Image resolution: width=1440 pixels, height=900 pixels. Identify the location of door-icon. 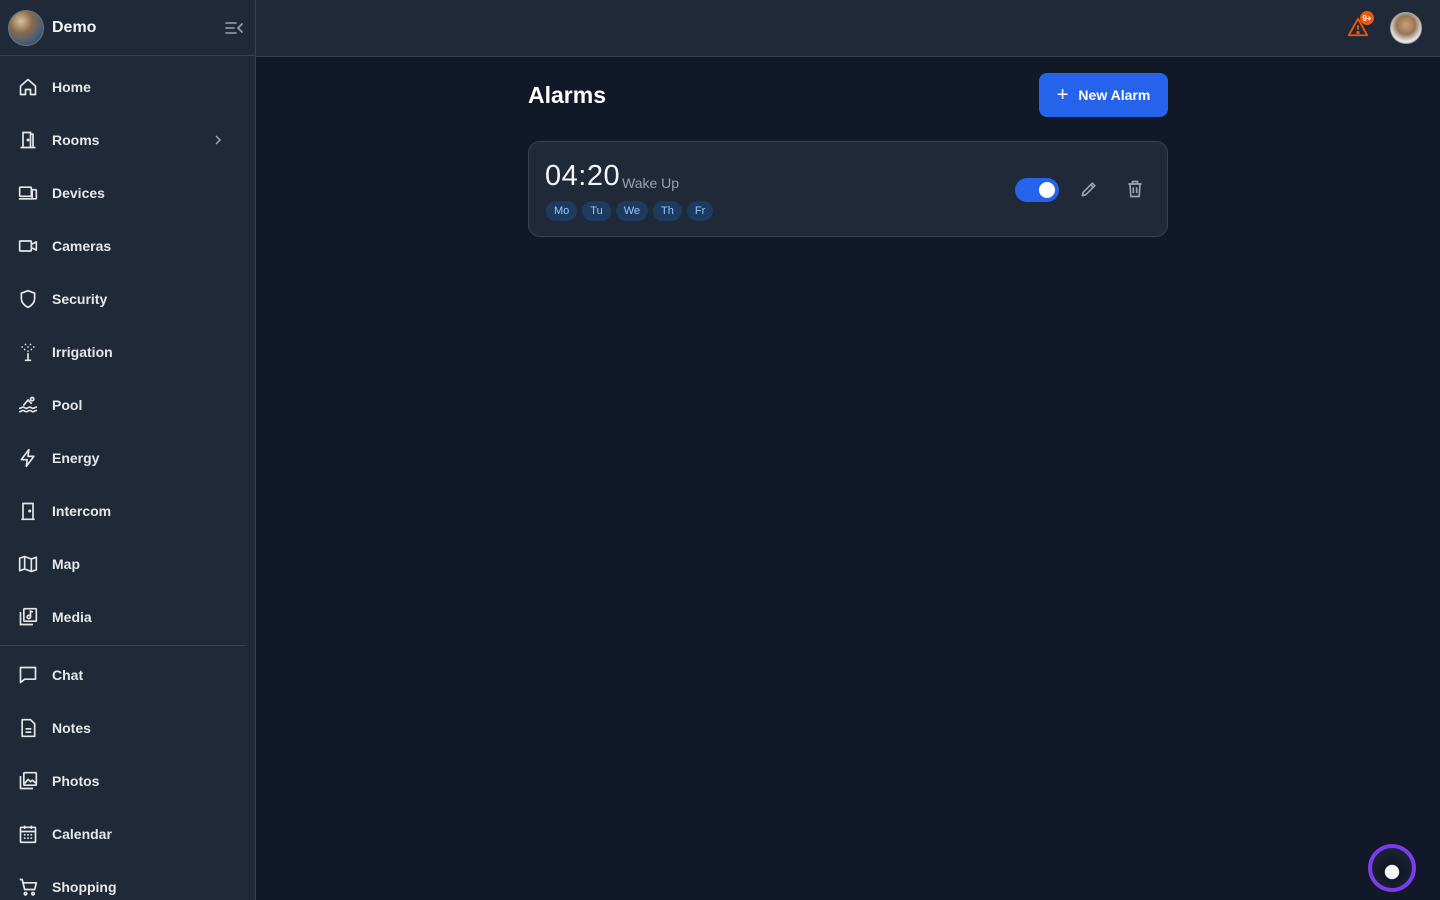
(28, 140).